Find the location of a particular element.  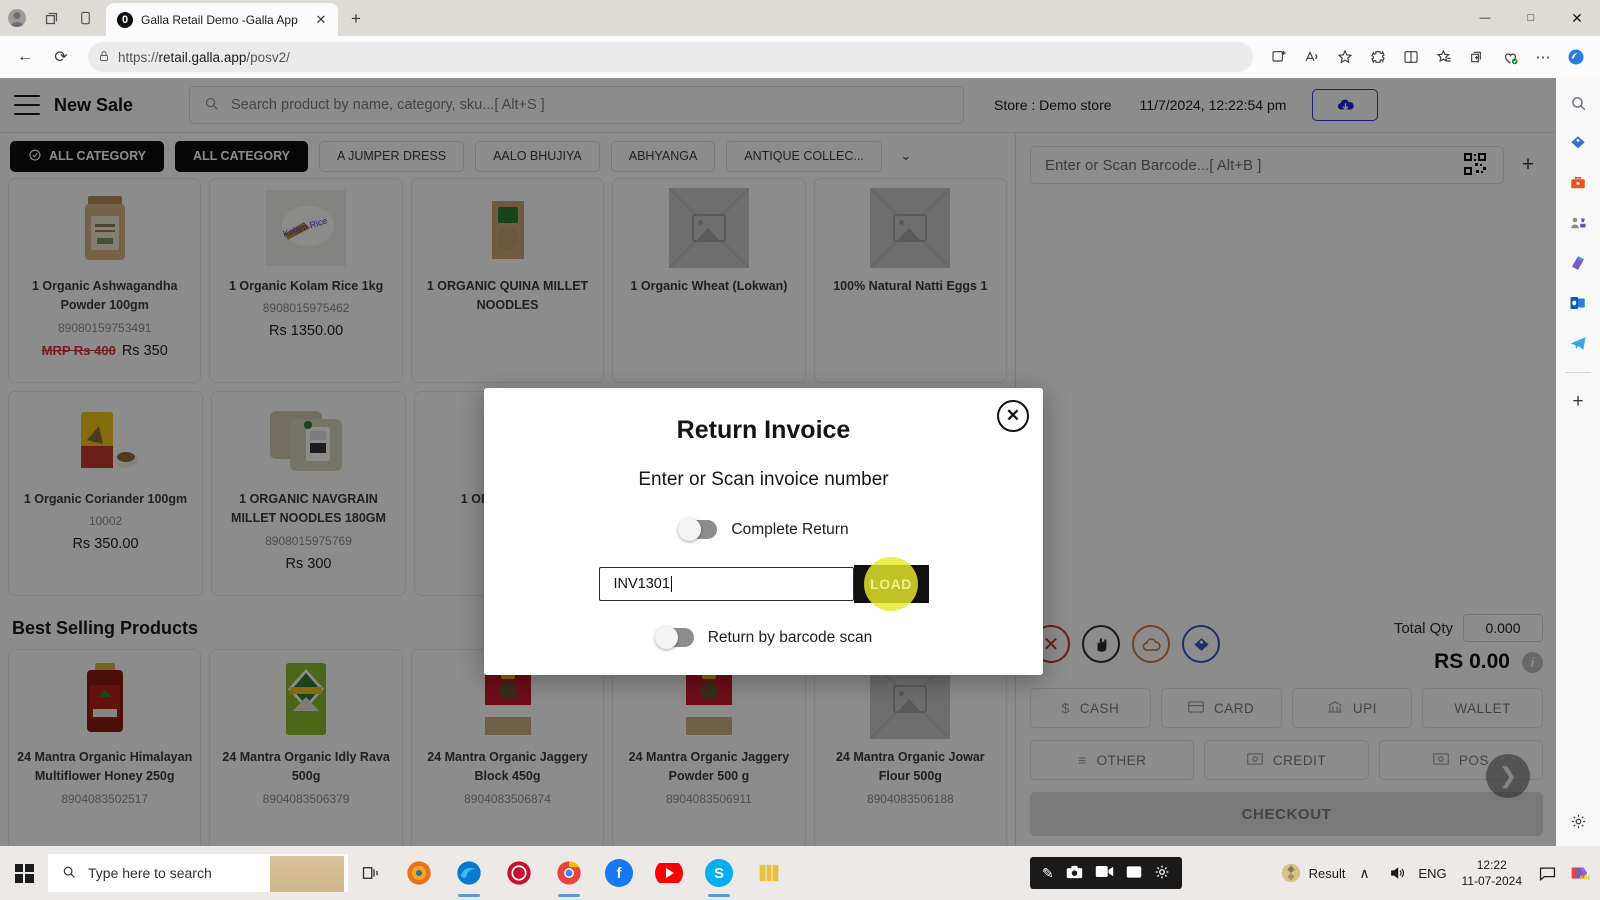

copilot-icon: PRE is located at coordinates (1579, 873).